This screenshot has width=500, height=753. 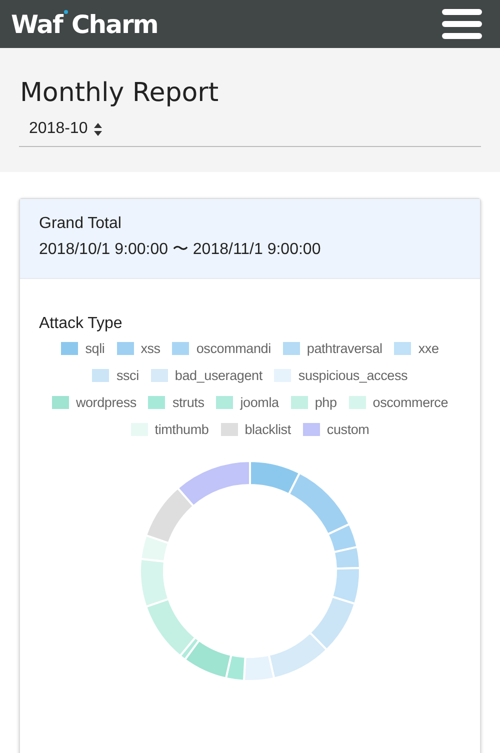 What do you see at coordinates (81, 324) in the screenshot?
I see `chart-title: Attack Type` at bounding box center [81, 324].